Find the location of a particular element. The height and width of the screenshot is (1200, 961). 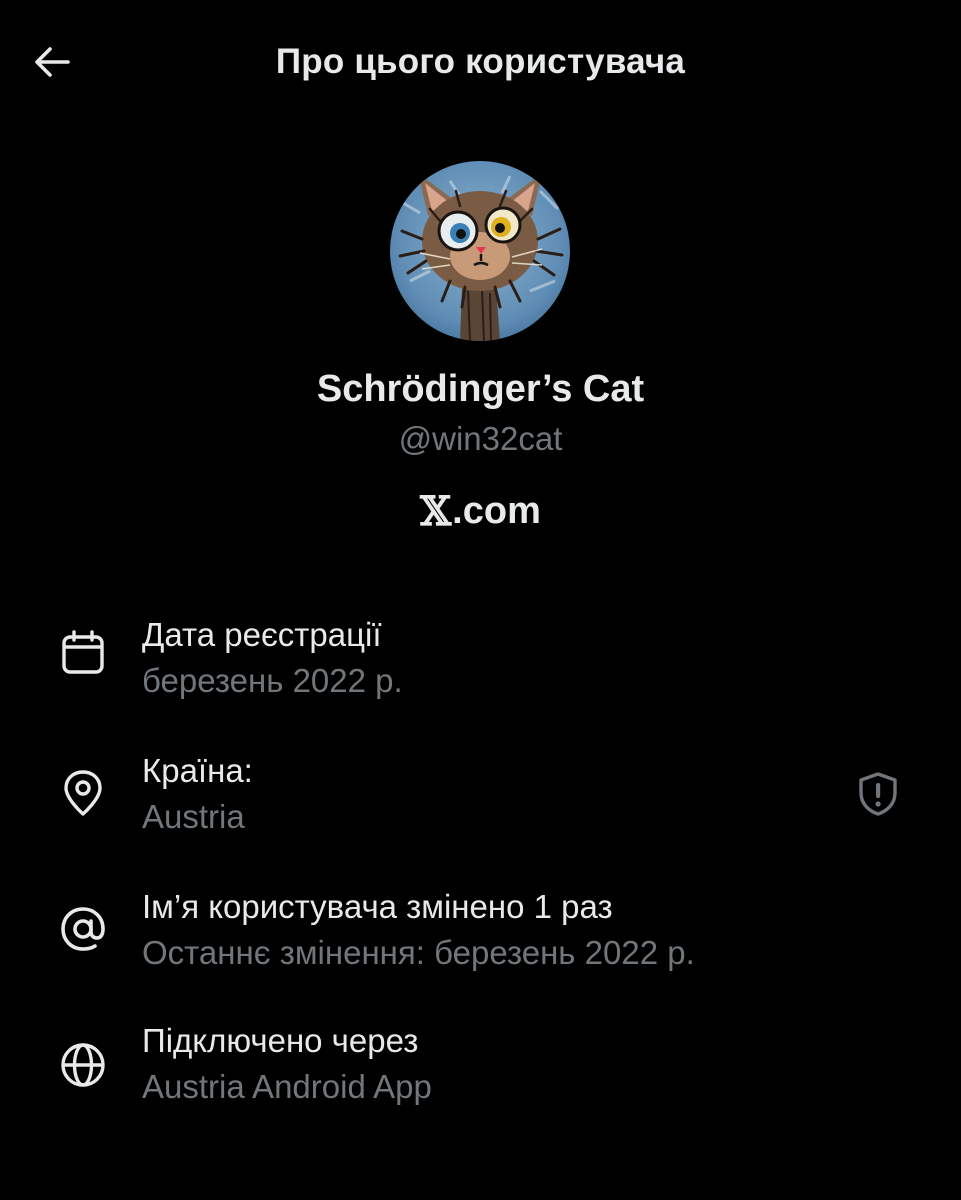

location-pin-icon is located at coordinates (83, 793).